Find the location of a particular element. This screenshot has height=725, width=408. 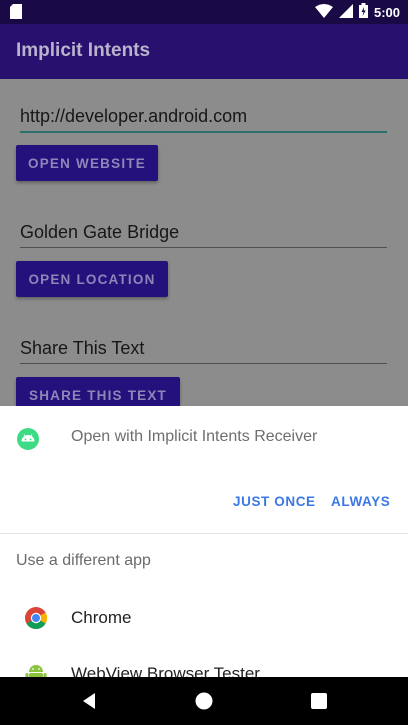

sd-card-icon is located at coordinates (16, 13).